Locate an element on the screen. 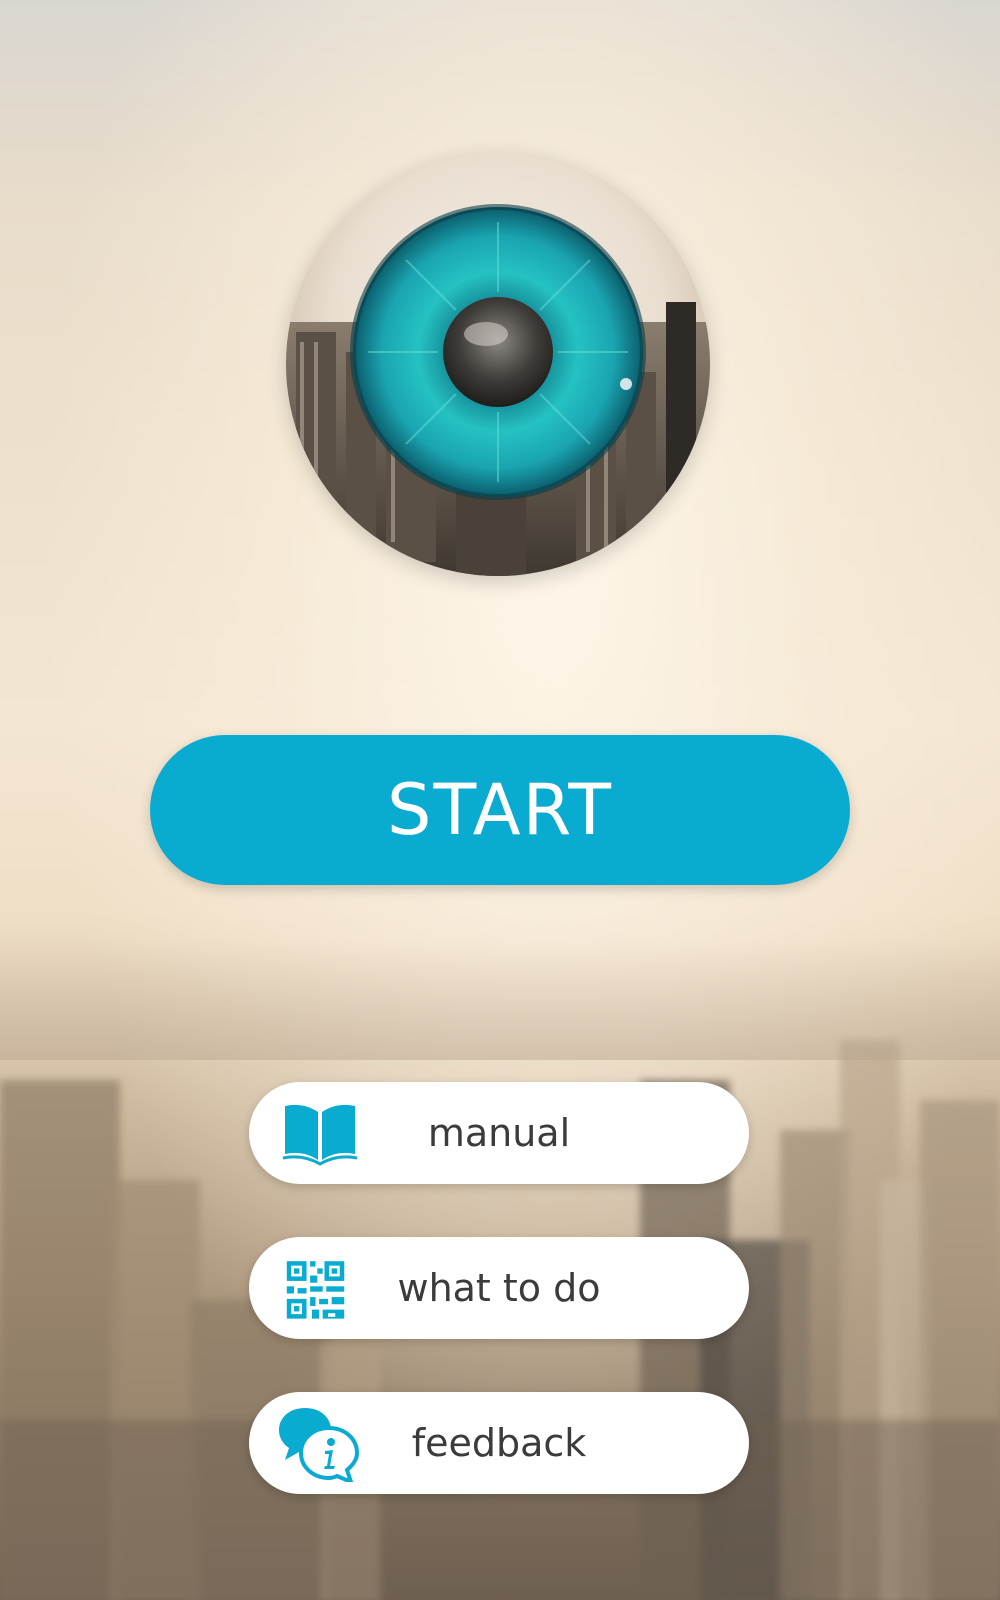 Image resolution: width=1000 pixels, height=1600 pixels. feedback-button: feedback is located at coordinates (499, 1443).